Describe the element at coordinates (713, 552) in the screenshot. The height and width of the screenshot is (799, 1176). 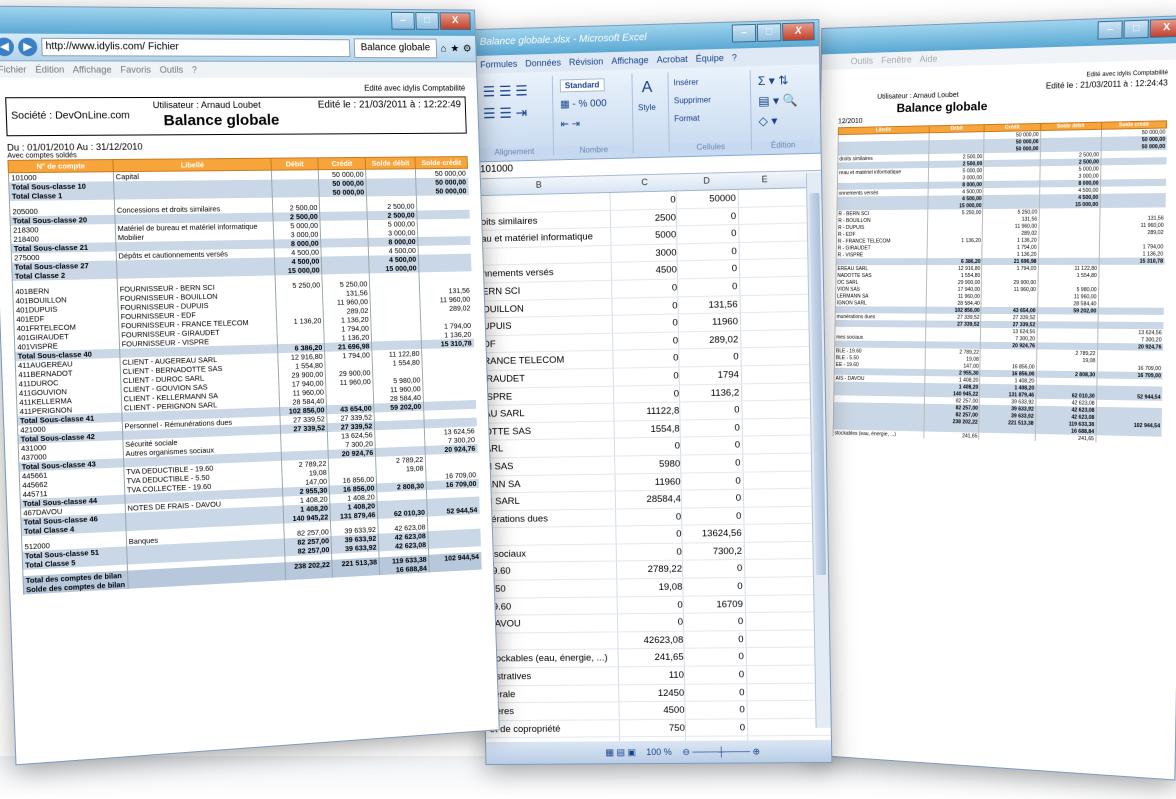
I see `sheet-cell: 7300,2` at that location.